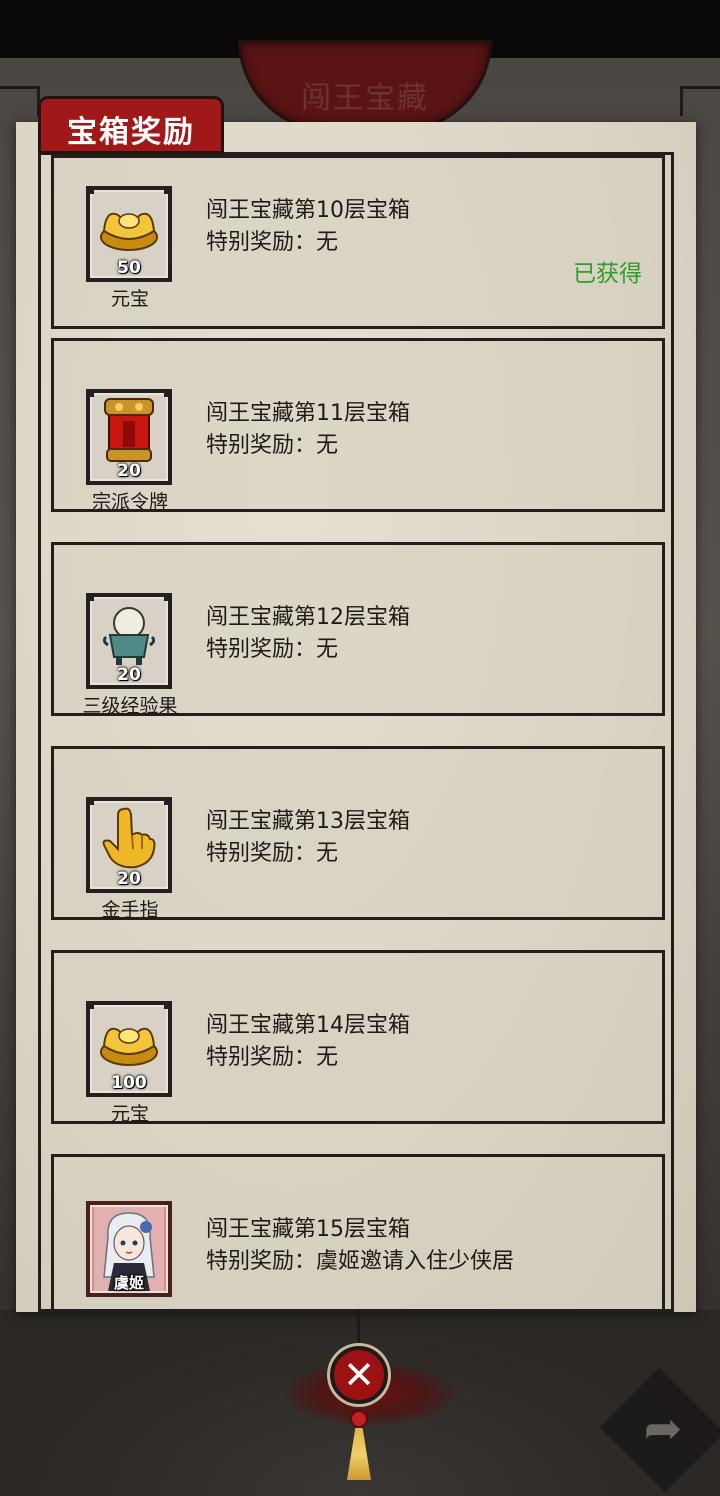 The width and height of the screenshot is (720, 1496). I want to click on sect-token-icon, so click(129, 430).